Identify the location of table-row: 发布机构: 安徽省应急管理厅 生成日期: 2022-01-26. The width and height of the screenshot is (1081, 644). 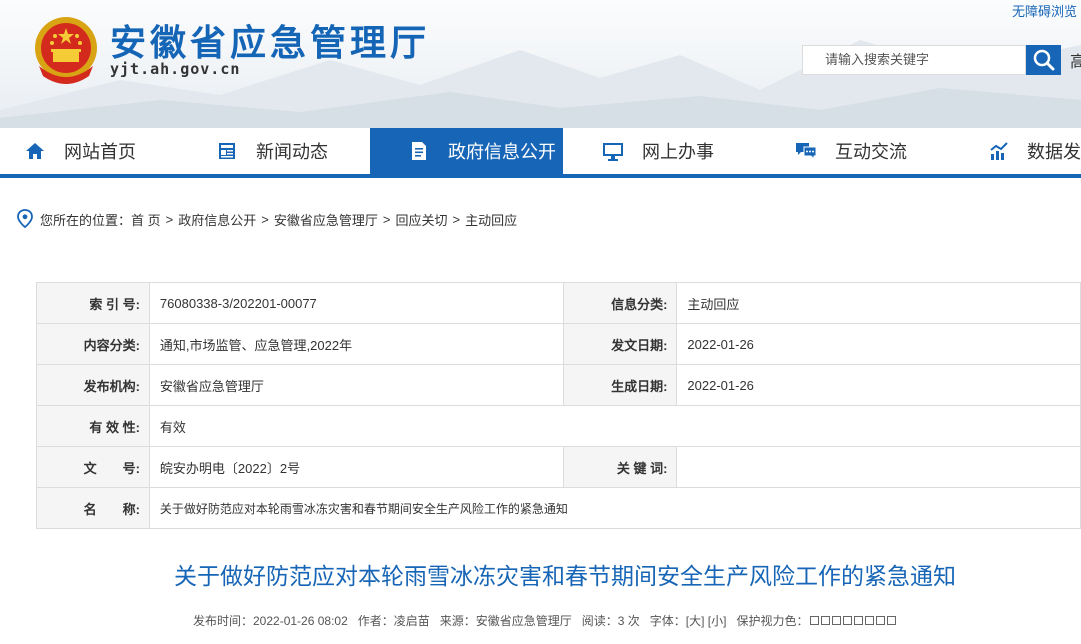
(558, 385).